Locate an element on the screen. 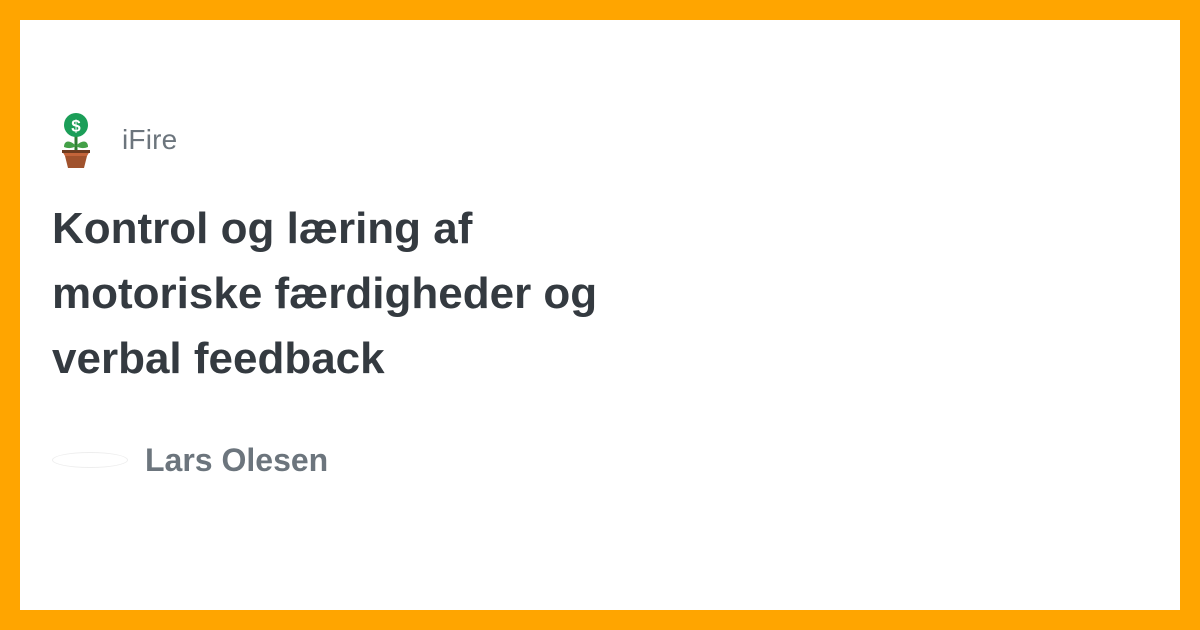 This screenshot has width=1200, height=630. money-plant-icon: $ is located at coordinates (76, 140).